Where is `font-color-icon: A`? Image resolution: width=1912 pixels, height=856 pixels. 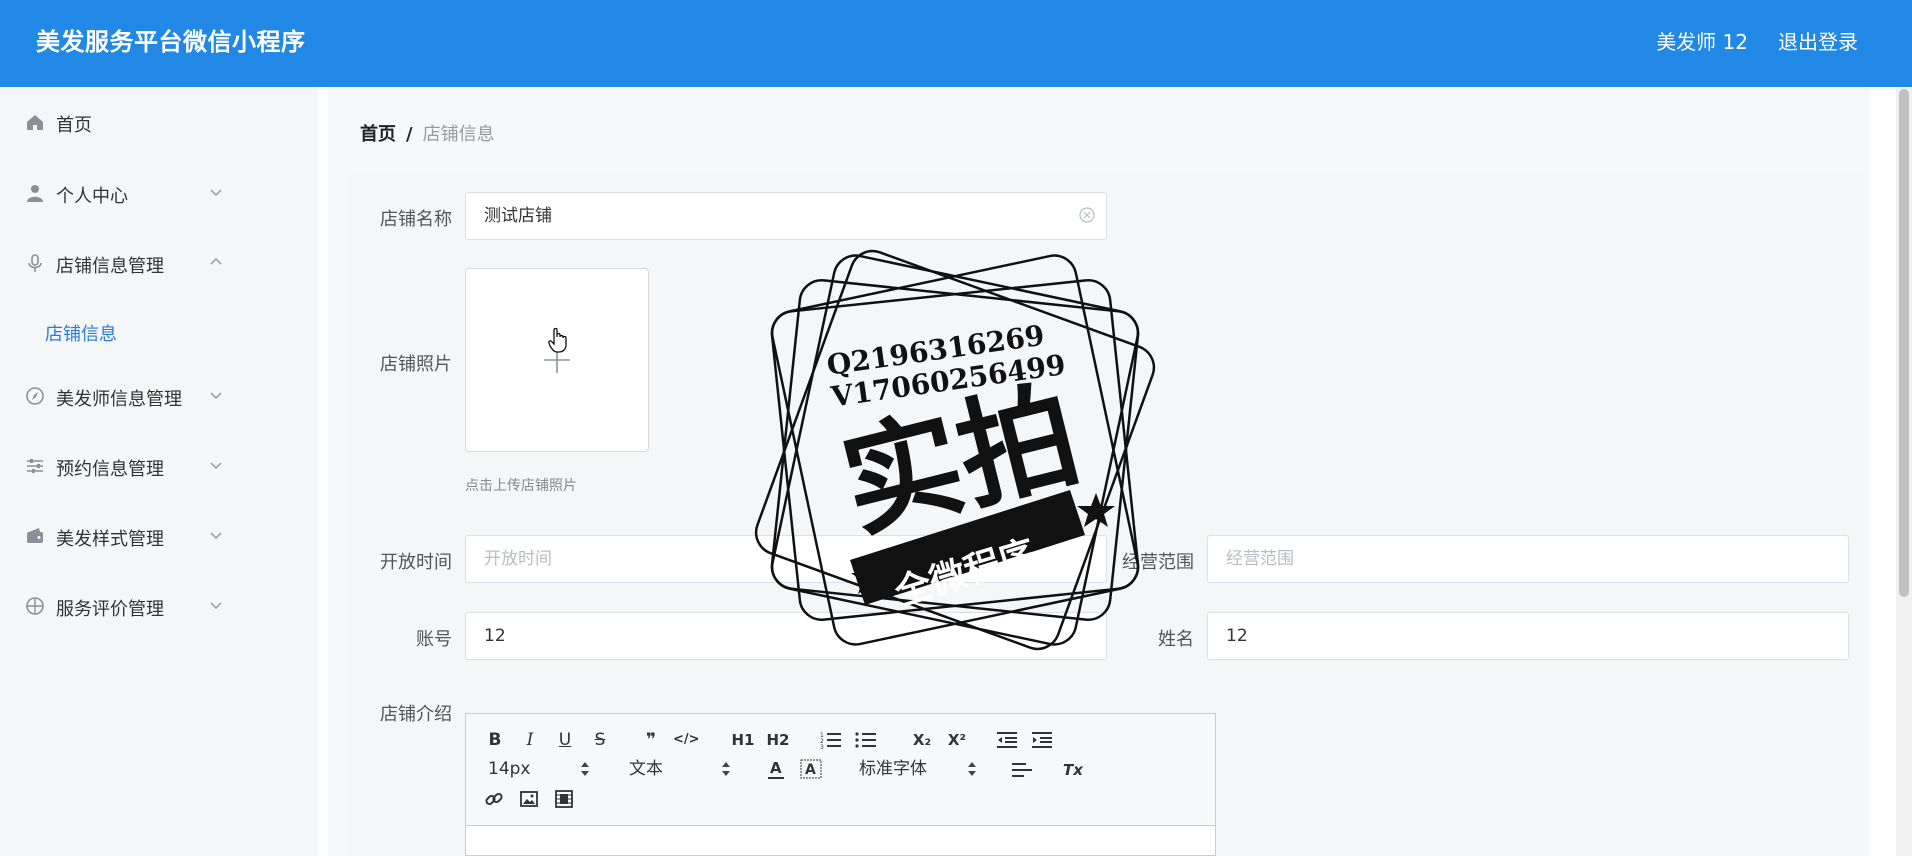
font-color-icon: A is located at coordinates (776, 770).